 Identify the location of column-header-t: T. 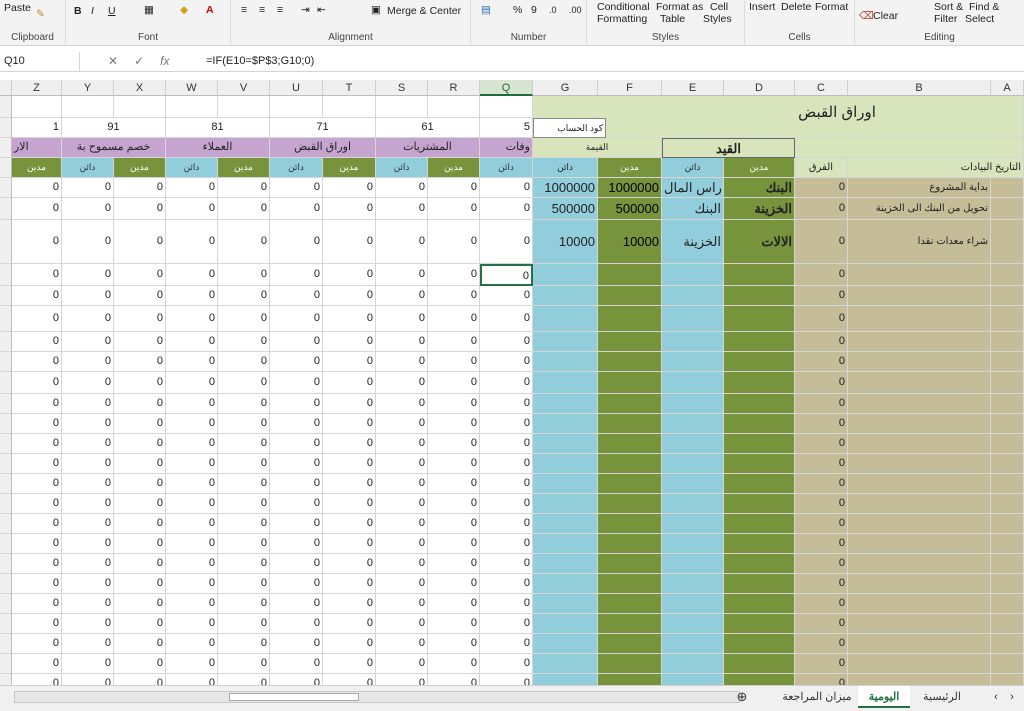
(349, 88).